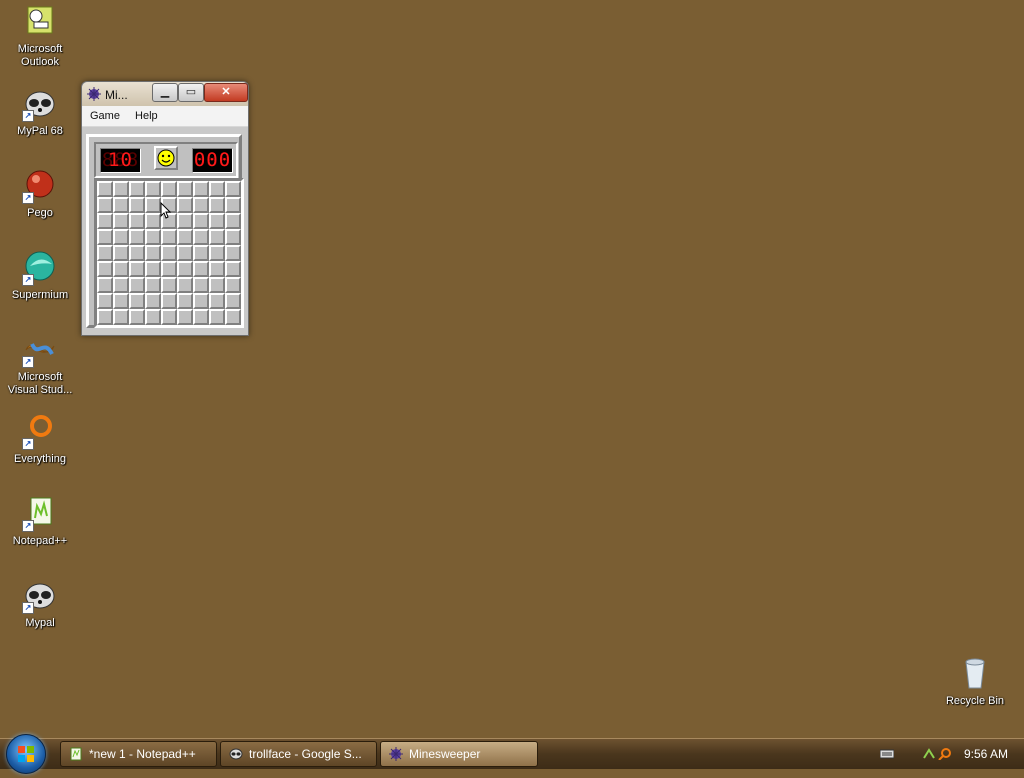 This screenshot has width=1024, height=778. Describe the element at coordinates (166, 158) in the screenshot. I see `reset-button` at that location.